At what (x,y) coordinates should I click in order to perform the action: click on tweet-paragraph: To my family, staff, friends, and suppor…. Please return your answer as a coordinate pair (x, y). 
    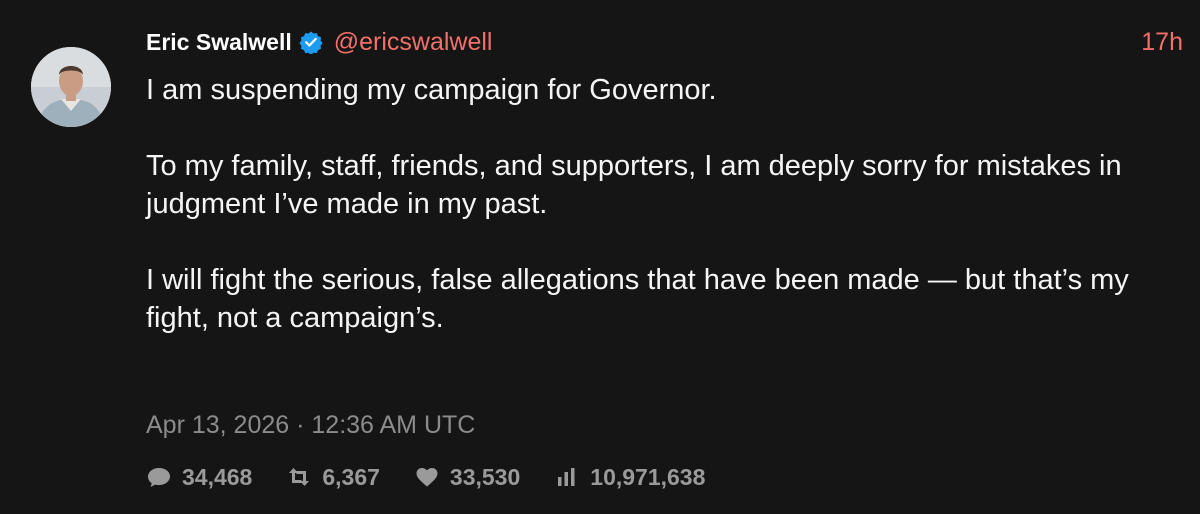
    Looking at the image, I should click on (634, 185).